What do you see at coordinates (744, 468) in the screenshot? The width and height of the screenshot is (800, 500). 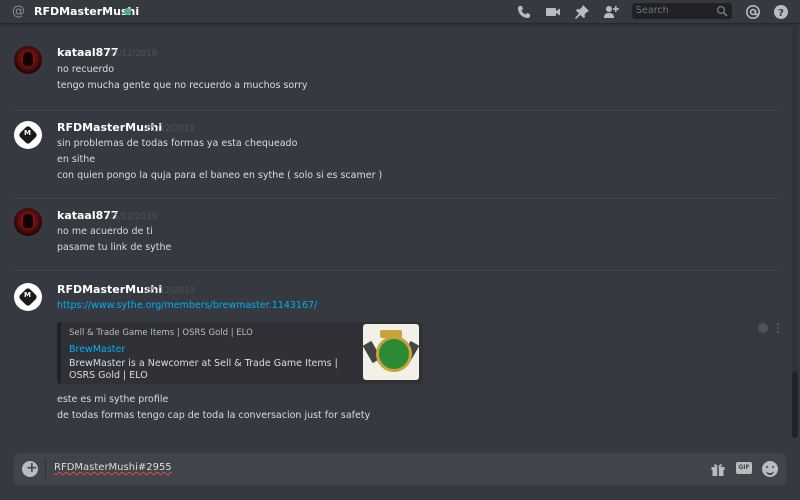 I see `gif-icon: GIF` at bounding box center [744, 468].